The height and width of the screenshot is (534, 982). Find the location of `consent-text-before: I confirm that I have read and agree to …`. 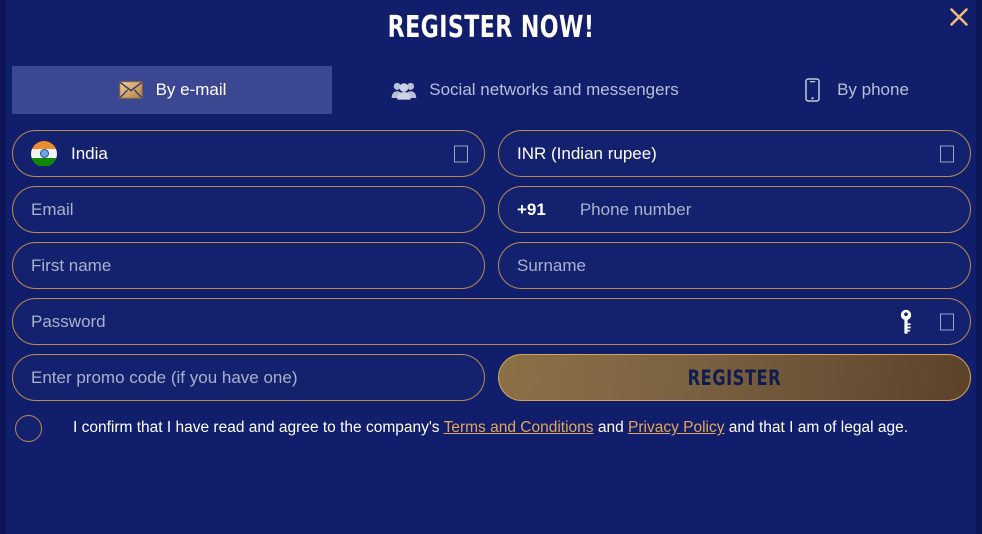

consent-text-before: I confirm that I have read and agree to … is located at coordinates (258, 428).